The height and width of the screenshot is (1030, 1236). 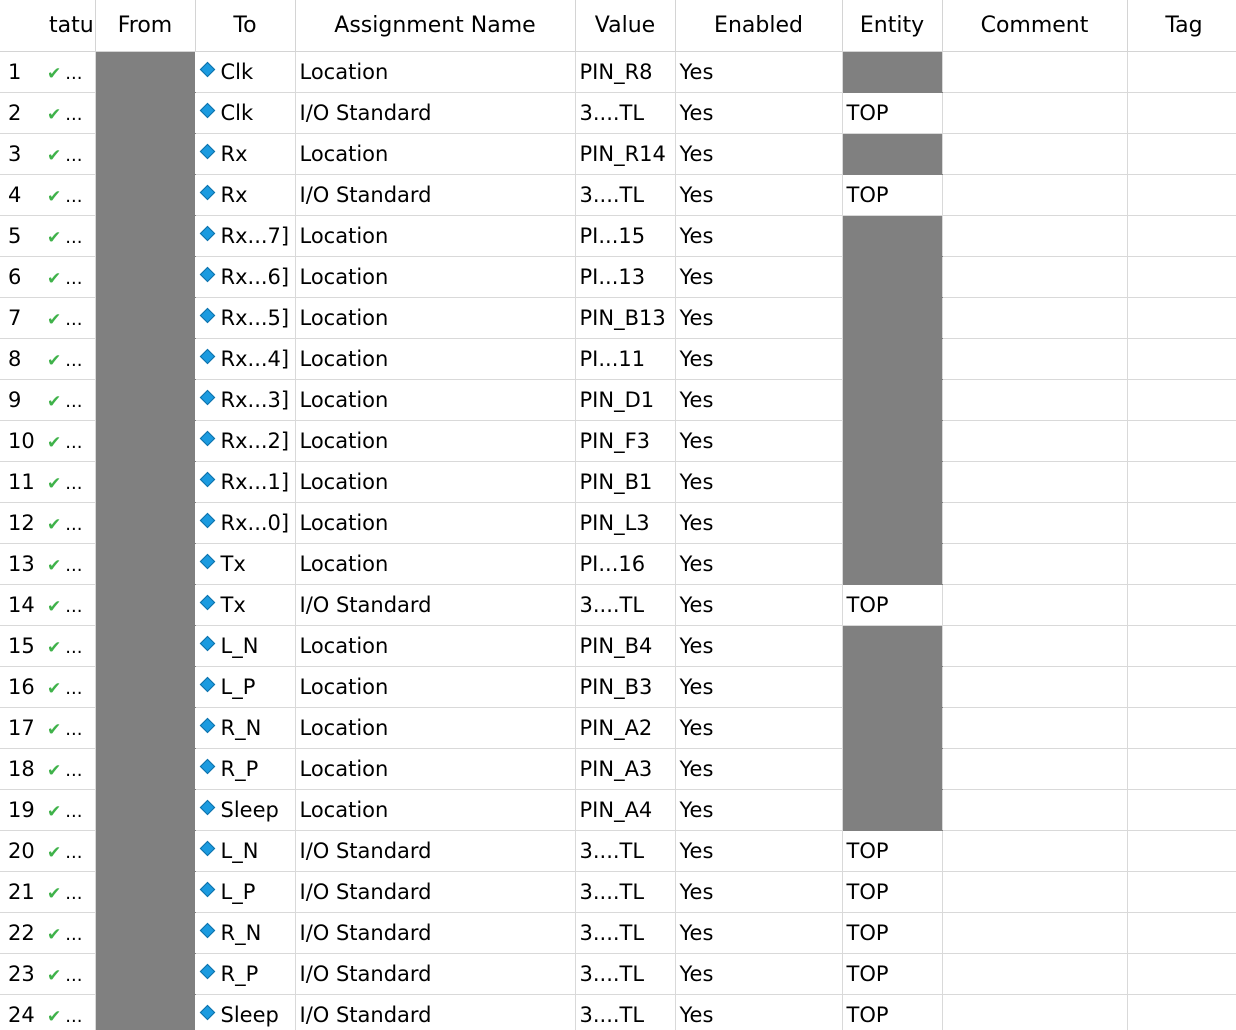 I want to click on to-cell: Sleep, so click(x=245, y=1012).